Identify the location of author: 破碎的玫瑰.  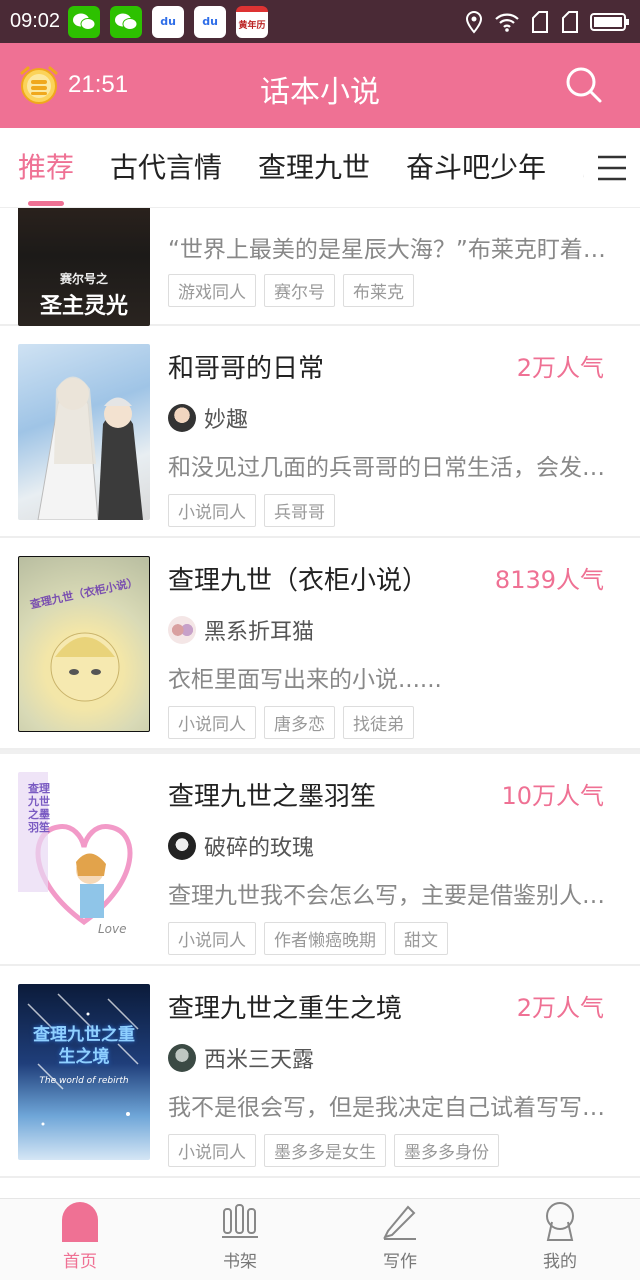
(241, 846).